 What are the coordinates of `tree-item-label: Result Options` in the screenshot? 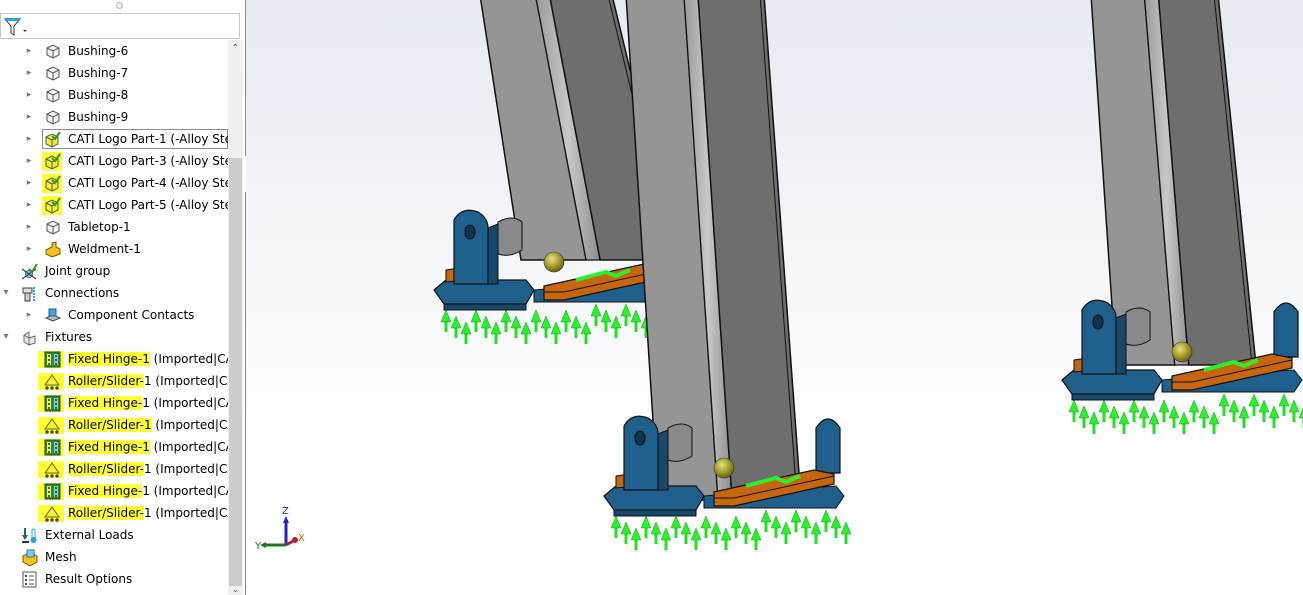 It's located at (89, 579).